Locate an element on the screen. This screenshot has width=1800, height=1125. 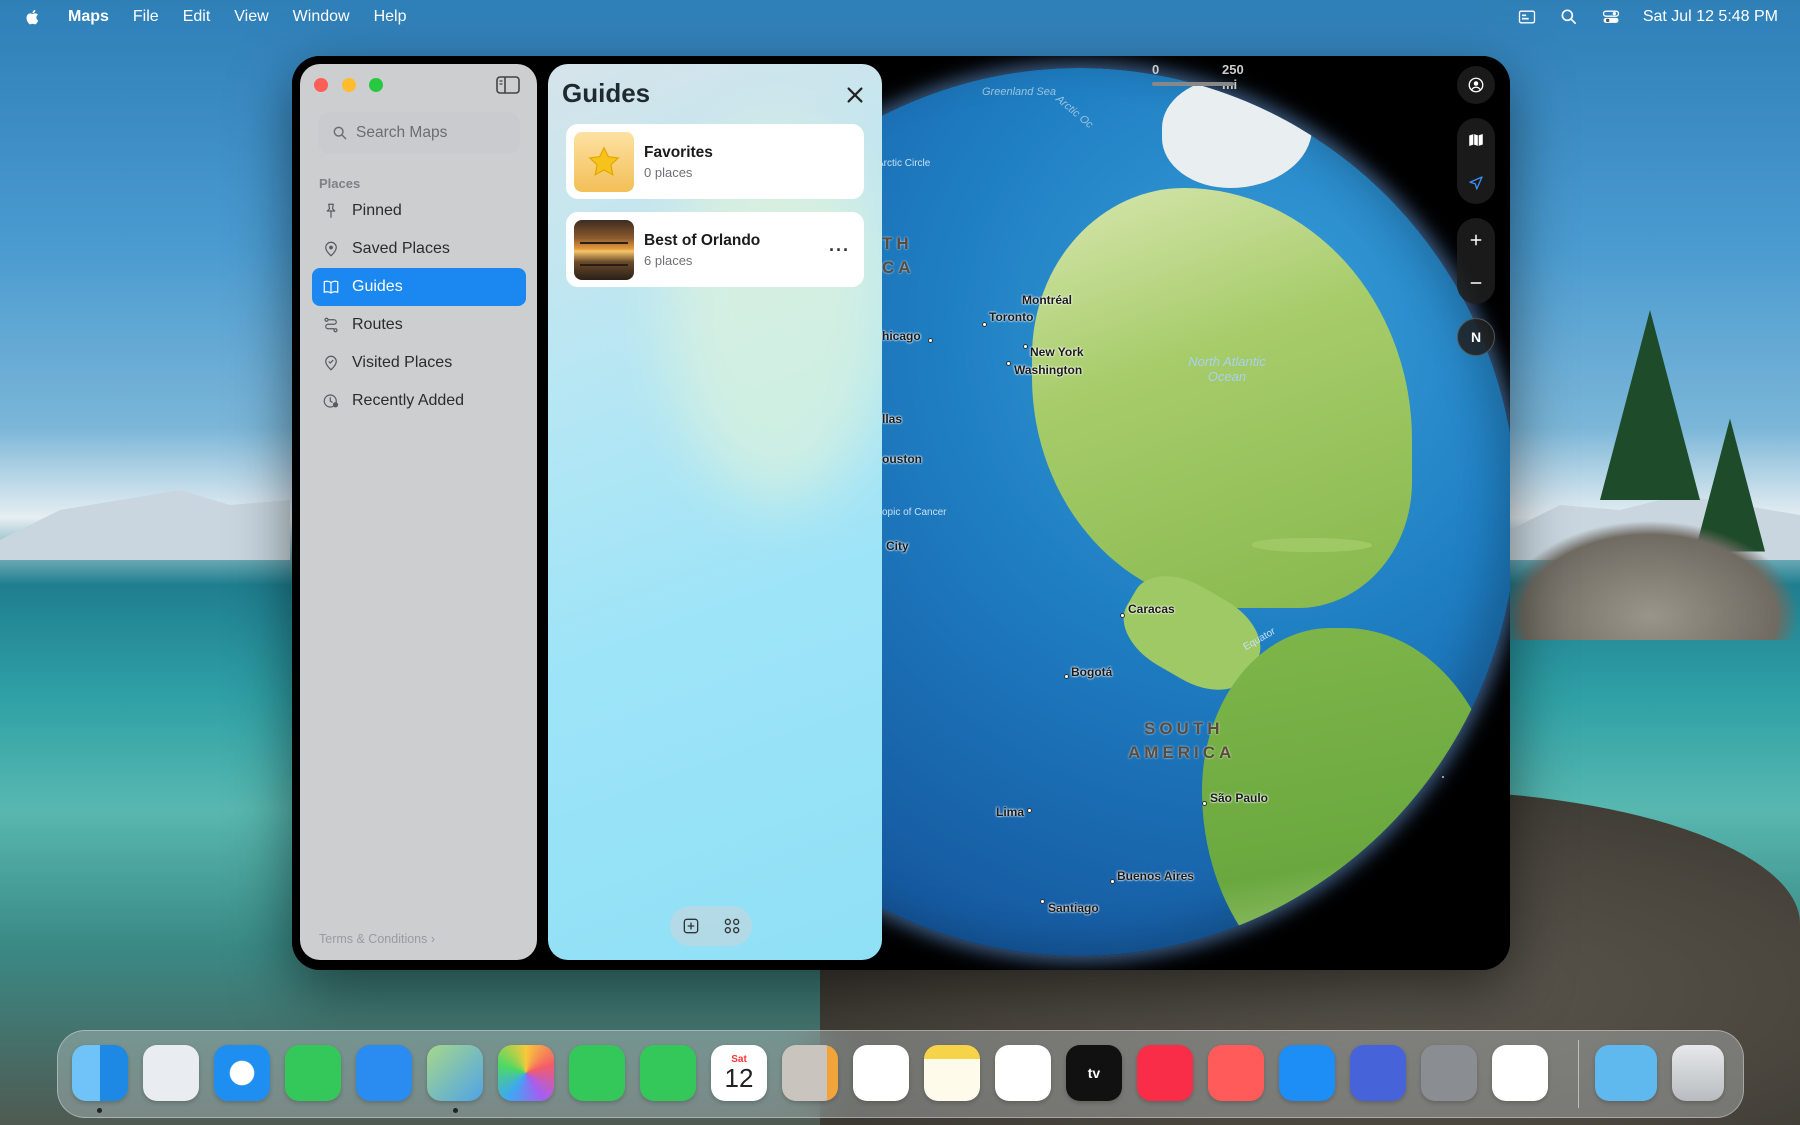
visited-icon is located at coordinates (331, 363).